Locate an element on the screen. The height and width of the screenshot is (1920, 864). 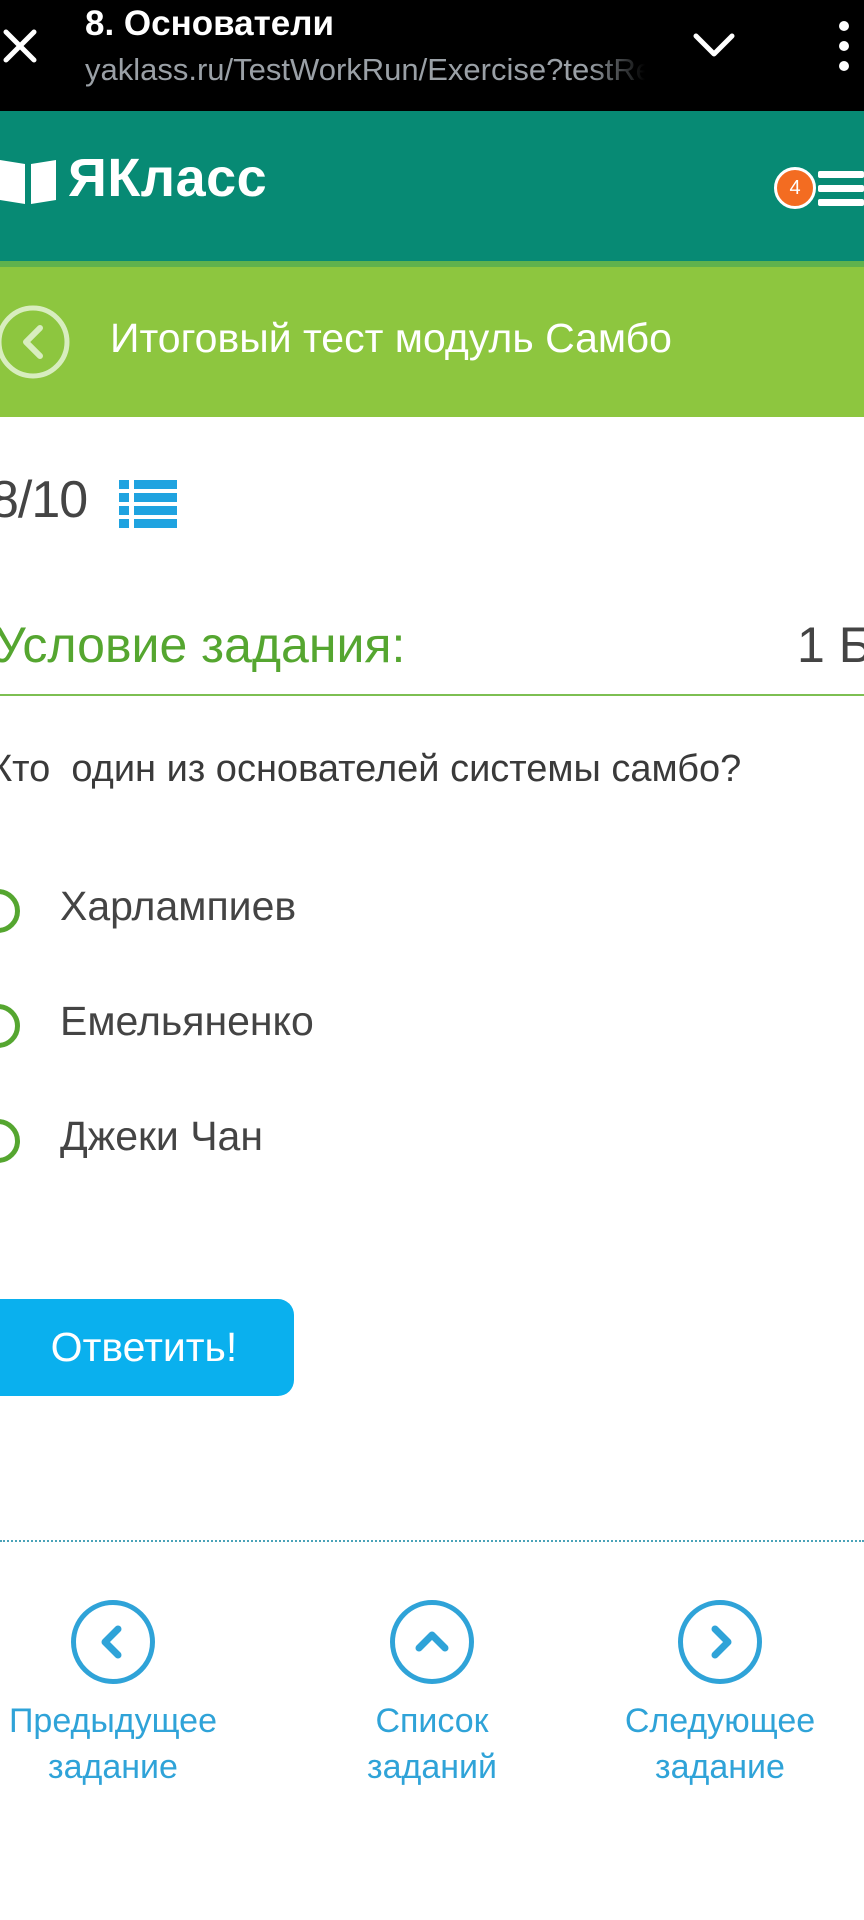
chevron-left-icon is located at coordinates (113, 1642).